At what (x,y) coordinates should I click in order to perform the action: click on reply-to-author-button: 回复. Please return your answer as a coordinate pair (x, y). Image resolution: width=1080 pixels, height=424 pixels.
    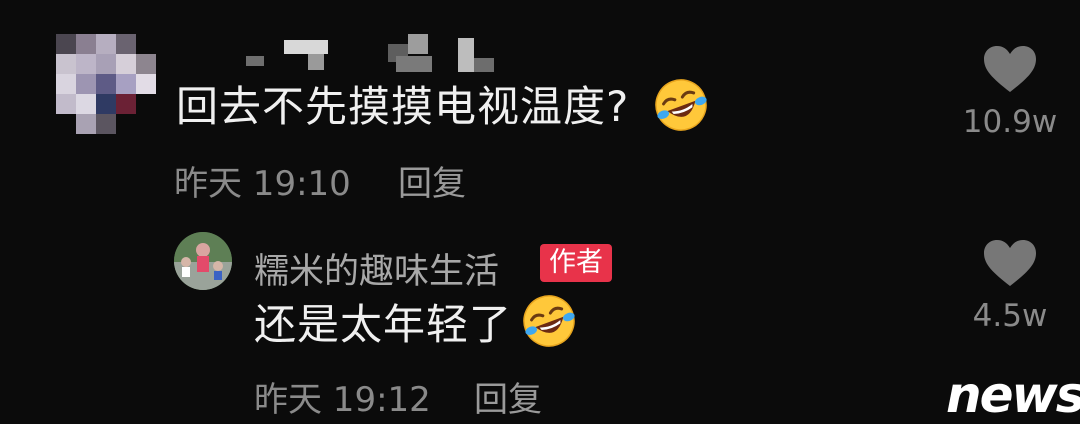
    Looking at the image, I should click on (508, 396).